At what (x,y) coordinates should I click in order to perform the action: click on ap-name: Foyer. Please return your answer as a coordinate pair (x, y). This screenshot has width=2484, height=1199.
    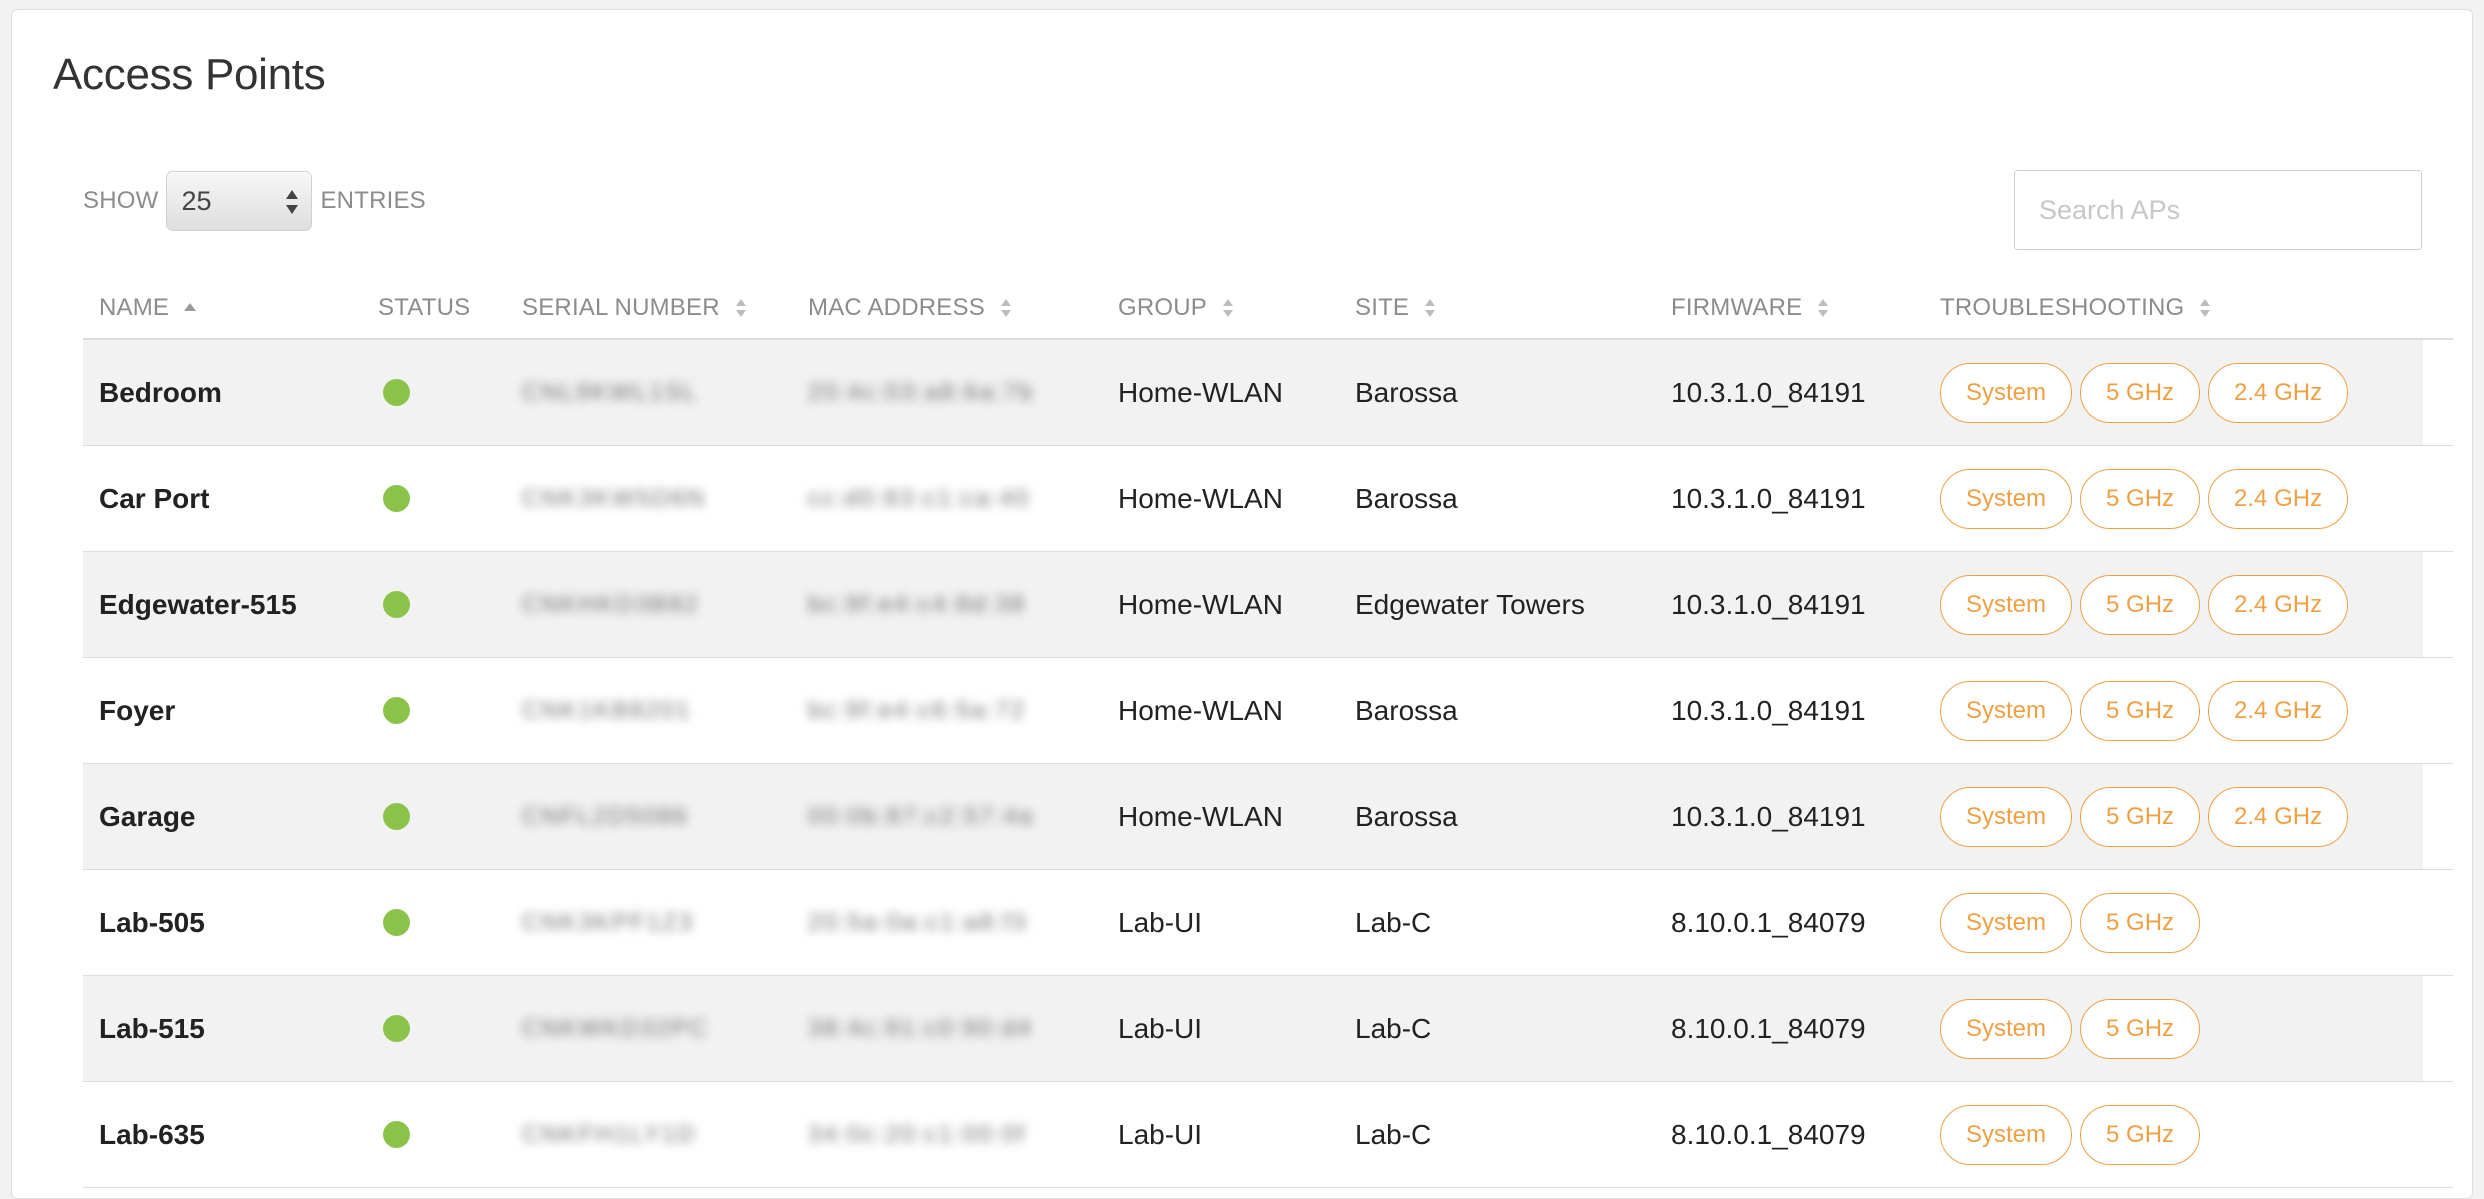
    Looking at the image, I should click on (137, 710).